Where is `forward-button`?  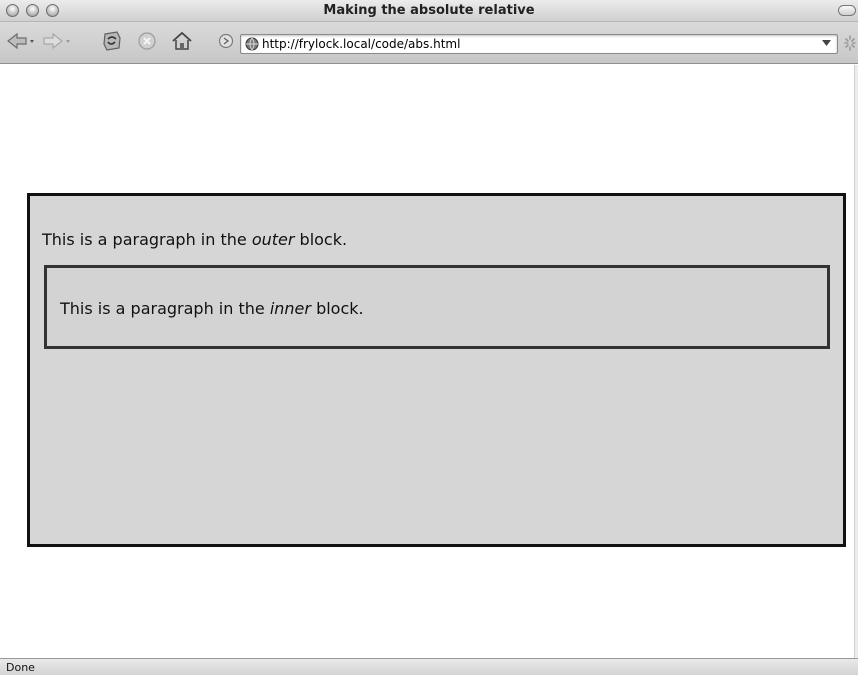
forward-button is located at coordinates (57, 41).